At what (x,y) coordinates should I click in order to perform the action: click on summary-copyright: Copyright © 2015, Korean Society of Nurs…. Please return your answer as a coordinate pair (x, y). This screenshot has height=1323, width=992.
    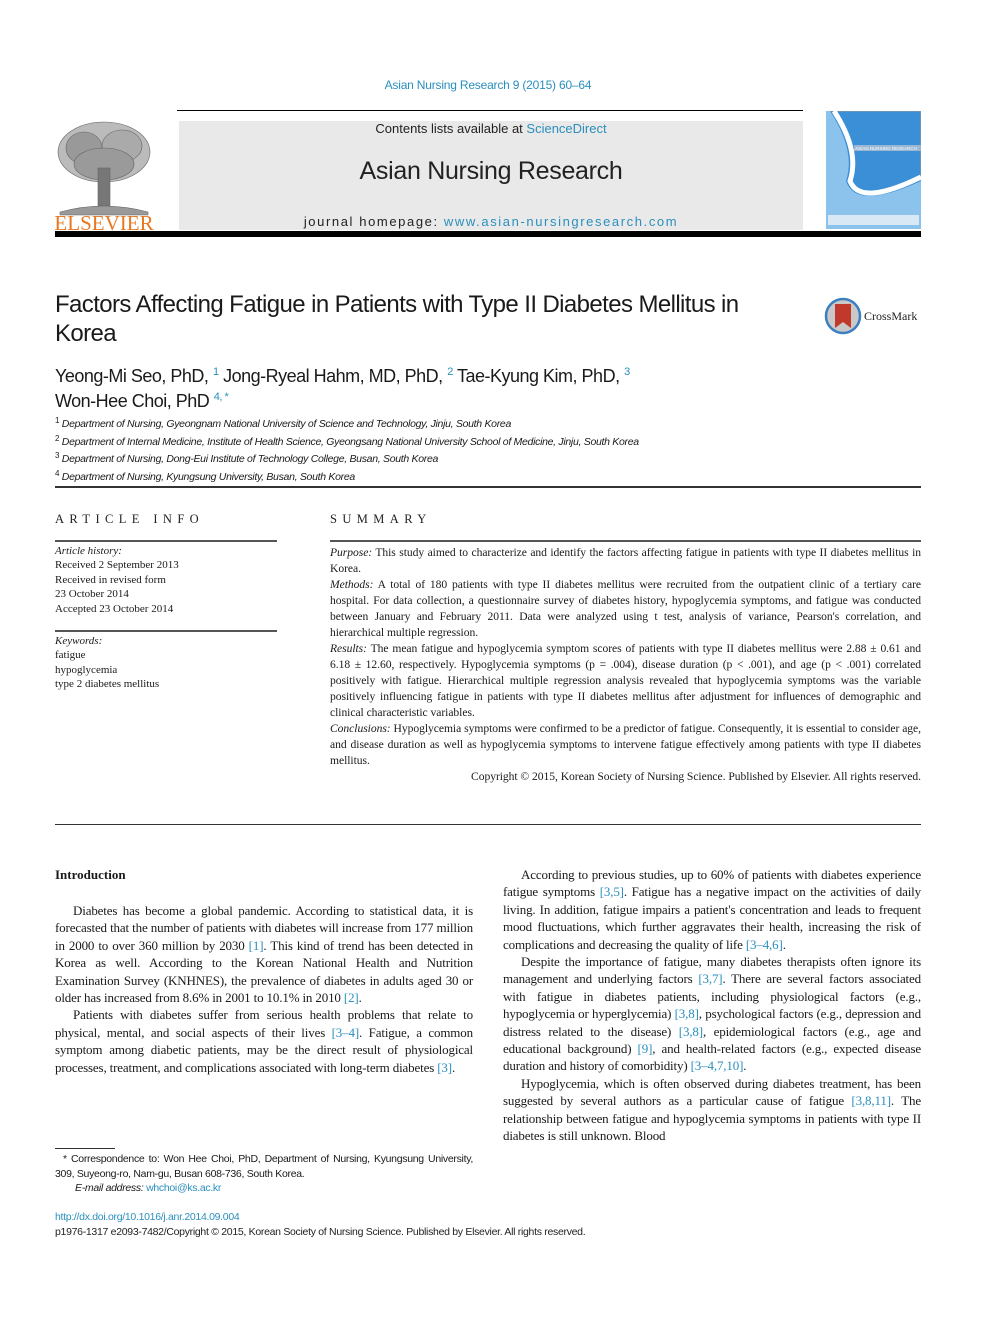
    Looking at the image, I should click on (696, 776).